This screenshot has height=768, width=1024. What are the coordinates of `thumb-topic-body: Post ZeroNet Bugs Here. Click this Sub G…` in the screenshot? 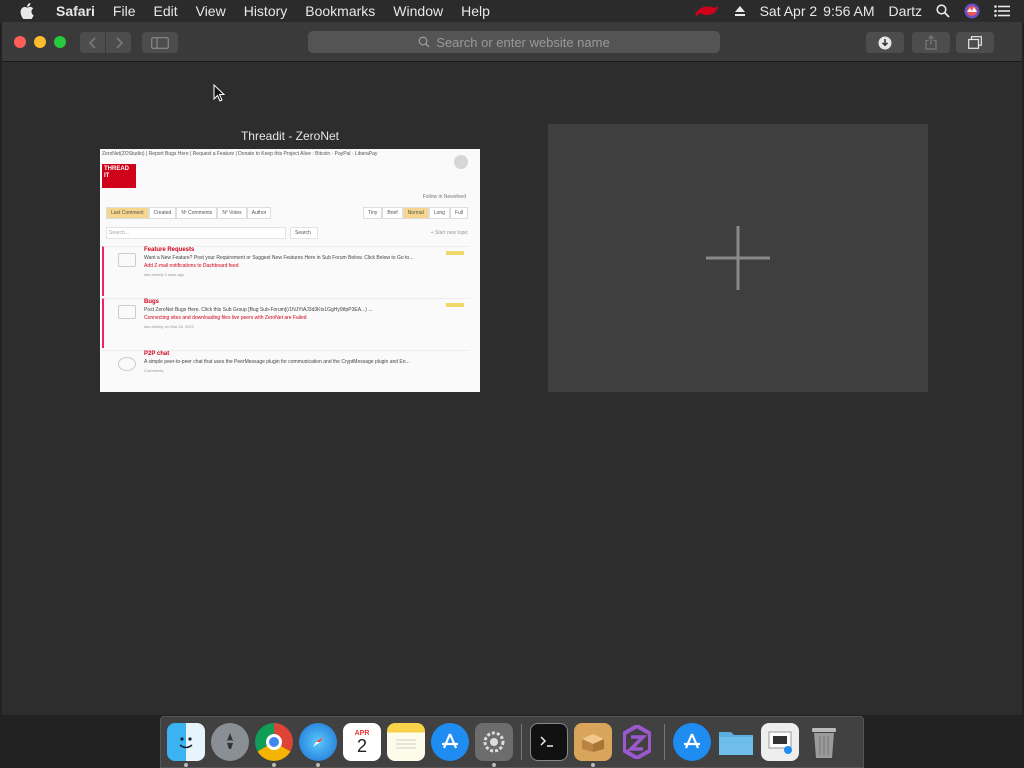 It's located at (258, 310).